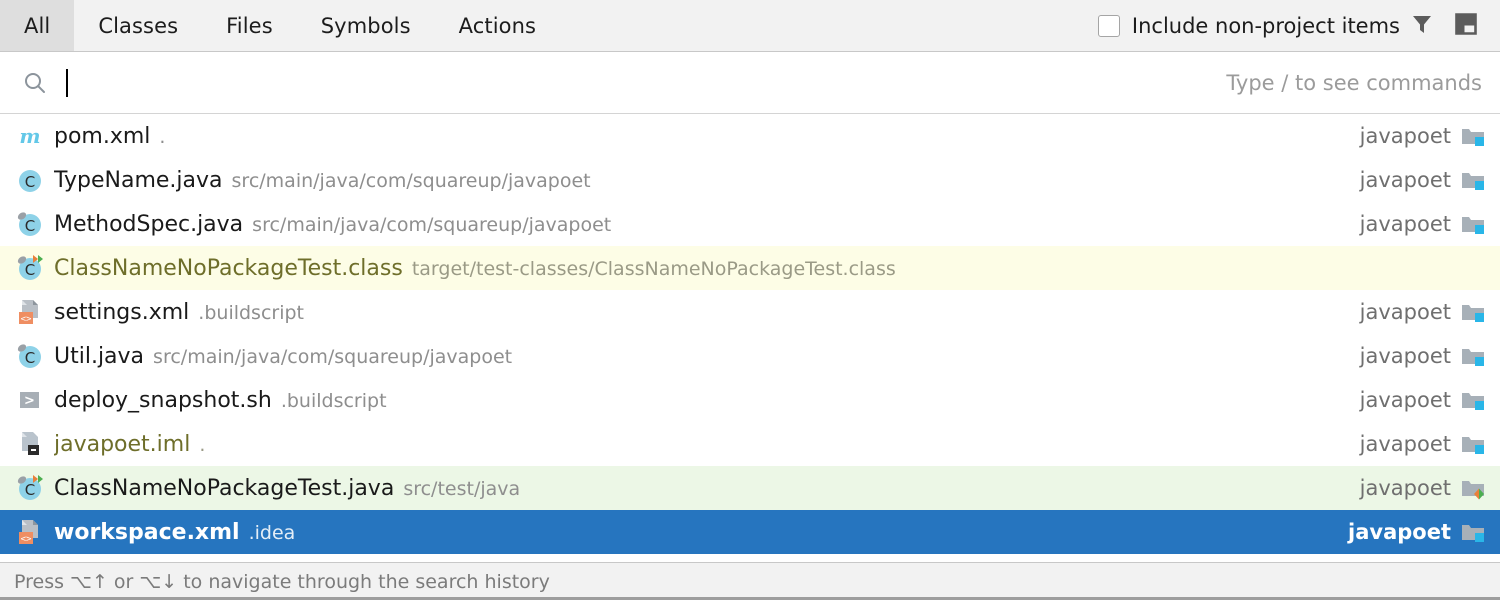 The width and height of the screenshot is (1500, 600). I want to click on result-name: deploy_snapshot.sh, so click(163, 400).